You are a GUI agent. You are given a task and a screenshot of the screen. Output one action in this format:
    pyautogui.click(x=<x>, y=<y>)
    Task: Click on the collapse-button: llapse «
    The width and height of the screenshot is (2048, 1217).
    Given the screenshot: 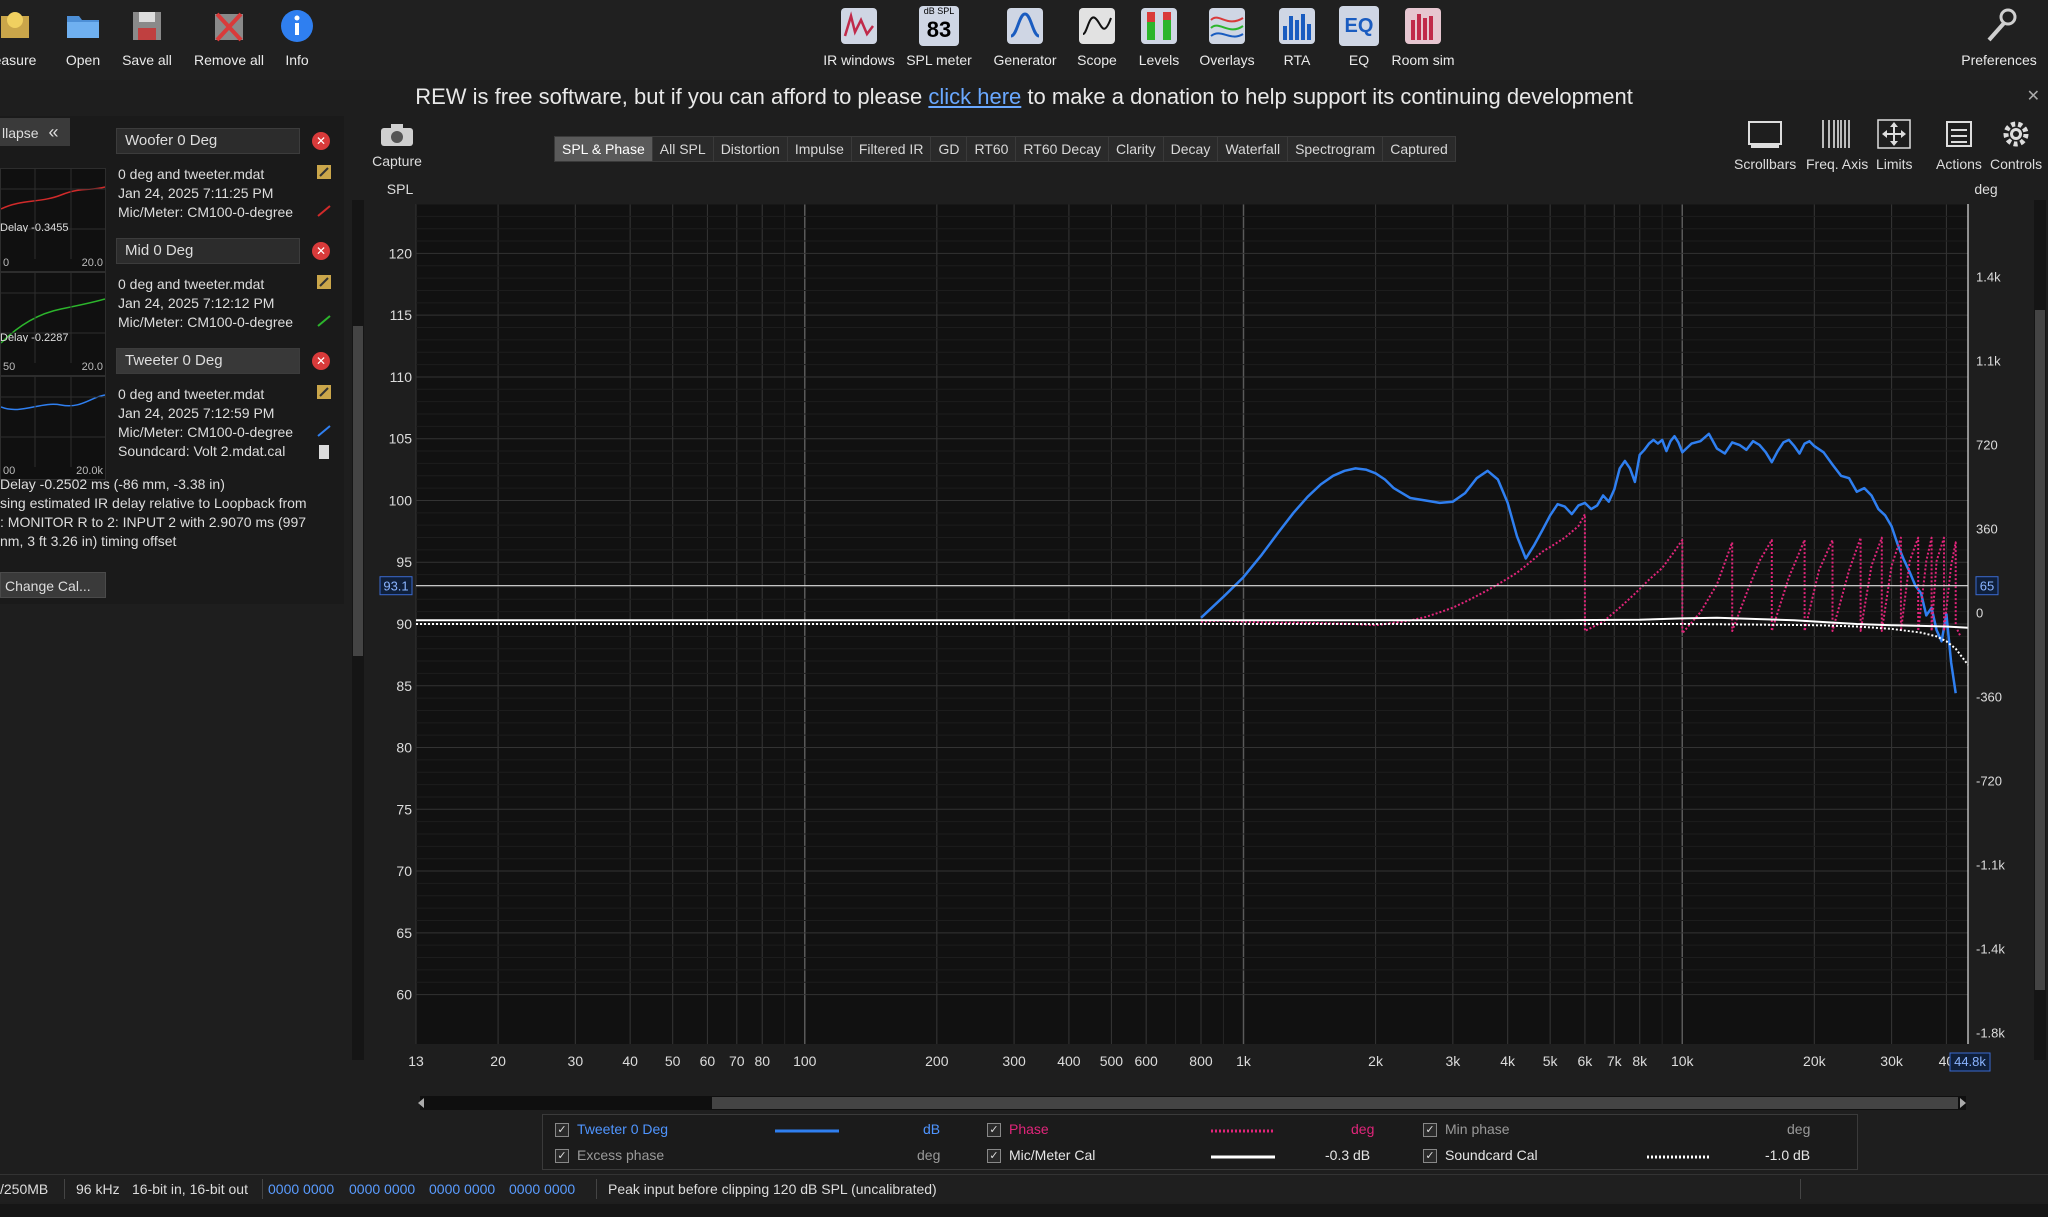 What is the action you would take?
    pyautogui.click(x=35, y=132)
    